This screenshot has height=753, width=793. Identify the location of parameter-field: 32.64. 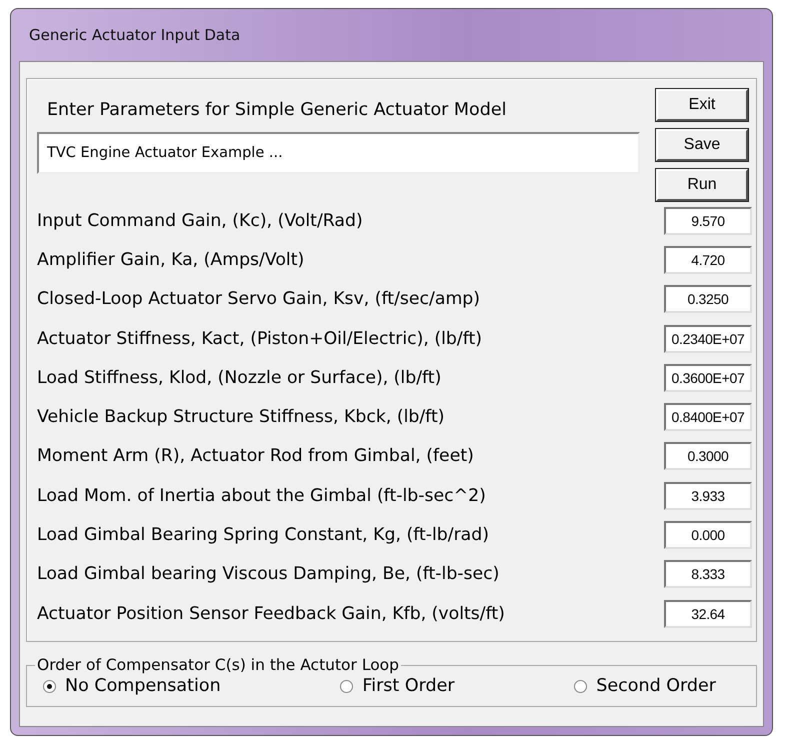
(708, 614).